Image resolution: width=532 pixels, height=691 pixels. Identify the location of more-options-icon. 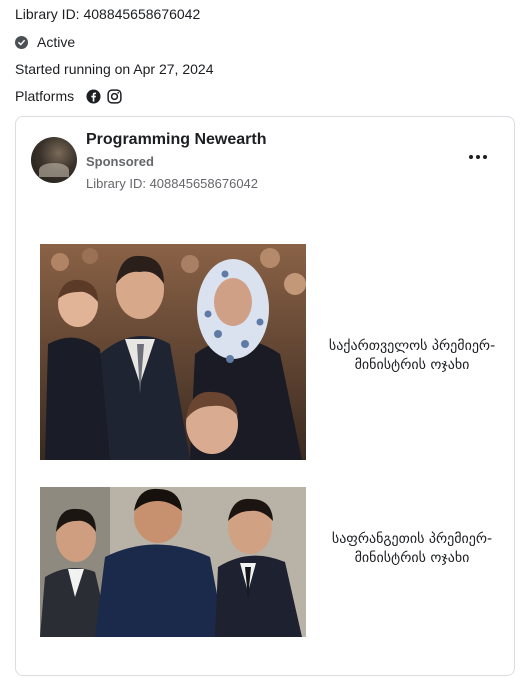
(471, 157).